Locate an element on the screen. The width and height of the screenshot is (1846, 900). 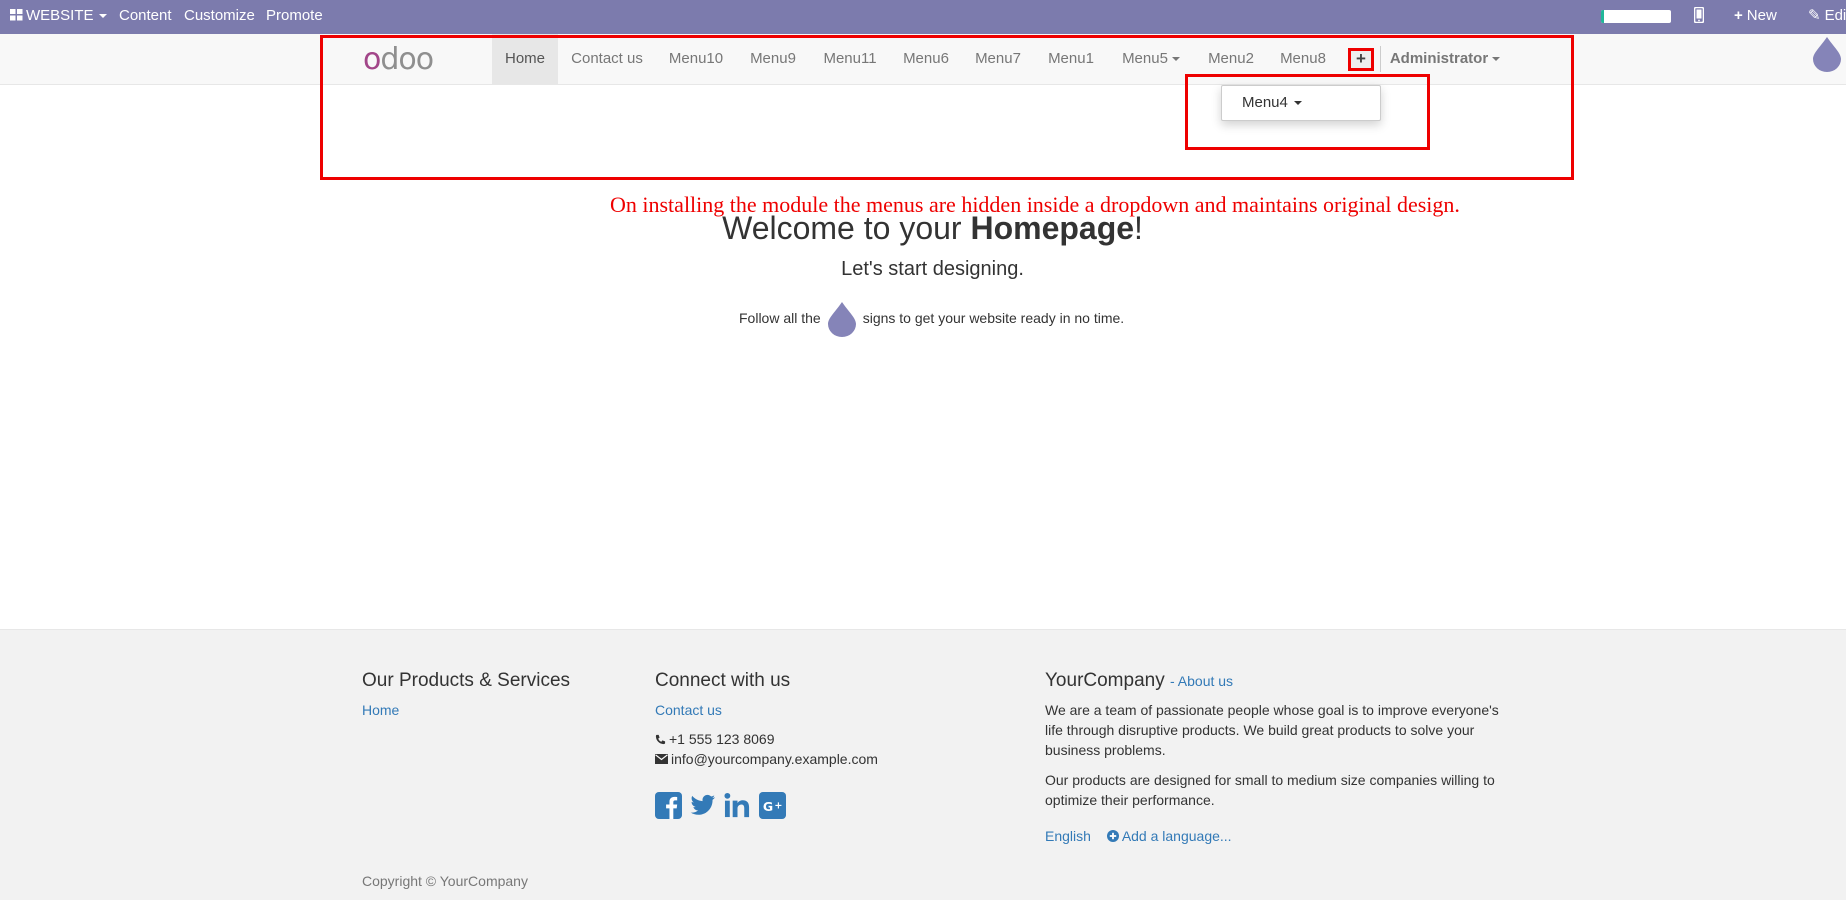
progress-fill is located at coordinates (1602, 16).